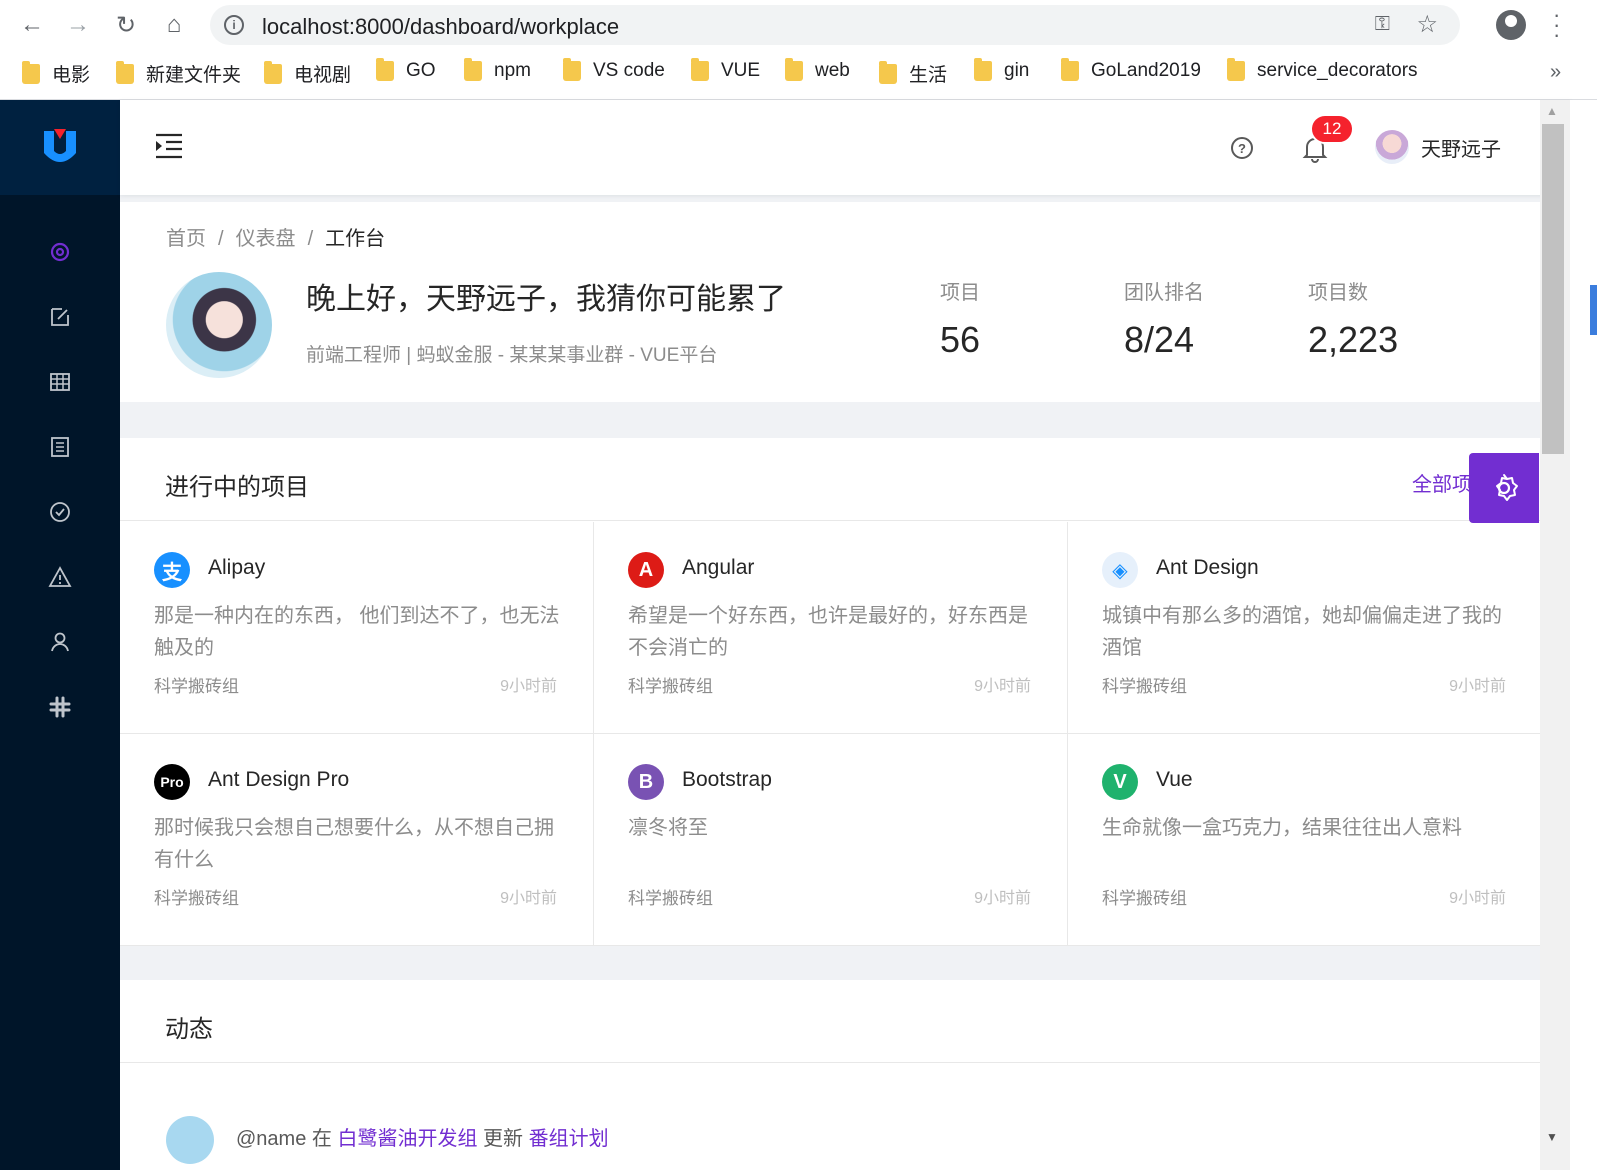 Image resolution: width=1597 pixels, height=1170 pixels. What do you see at coordinates (1120, 782) in the screenshot?
I see `vue-icon: V` at bounding box center [1120, 782].